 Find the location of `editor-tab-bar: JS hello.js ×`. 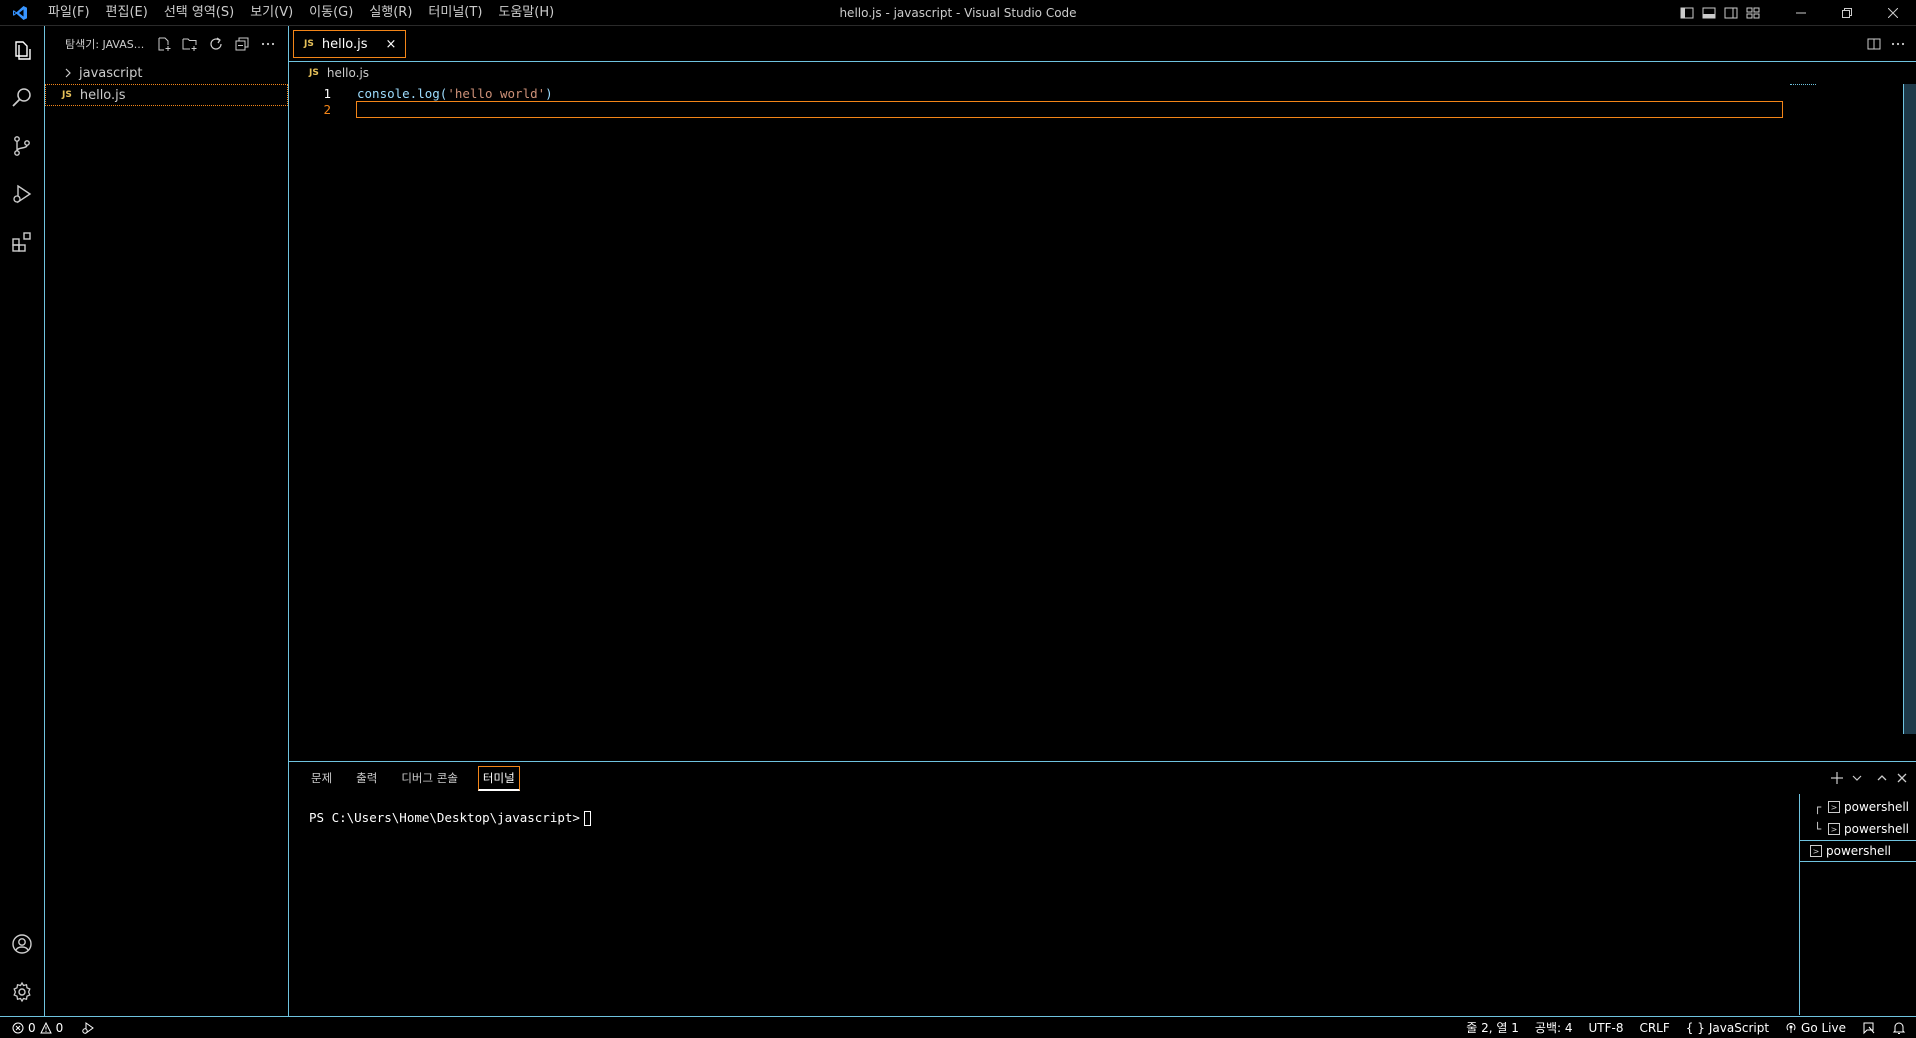

editor-tab-bar: JS hello.js × is located at coordinates (1102, 44).